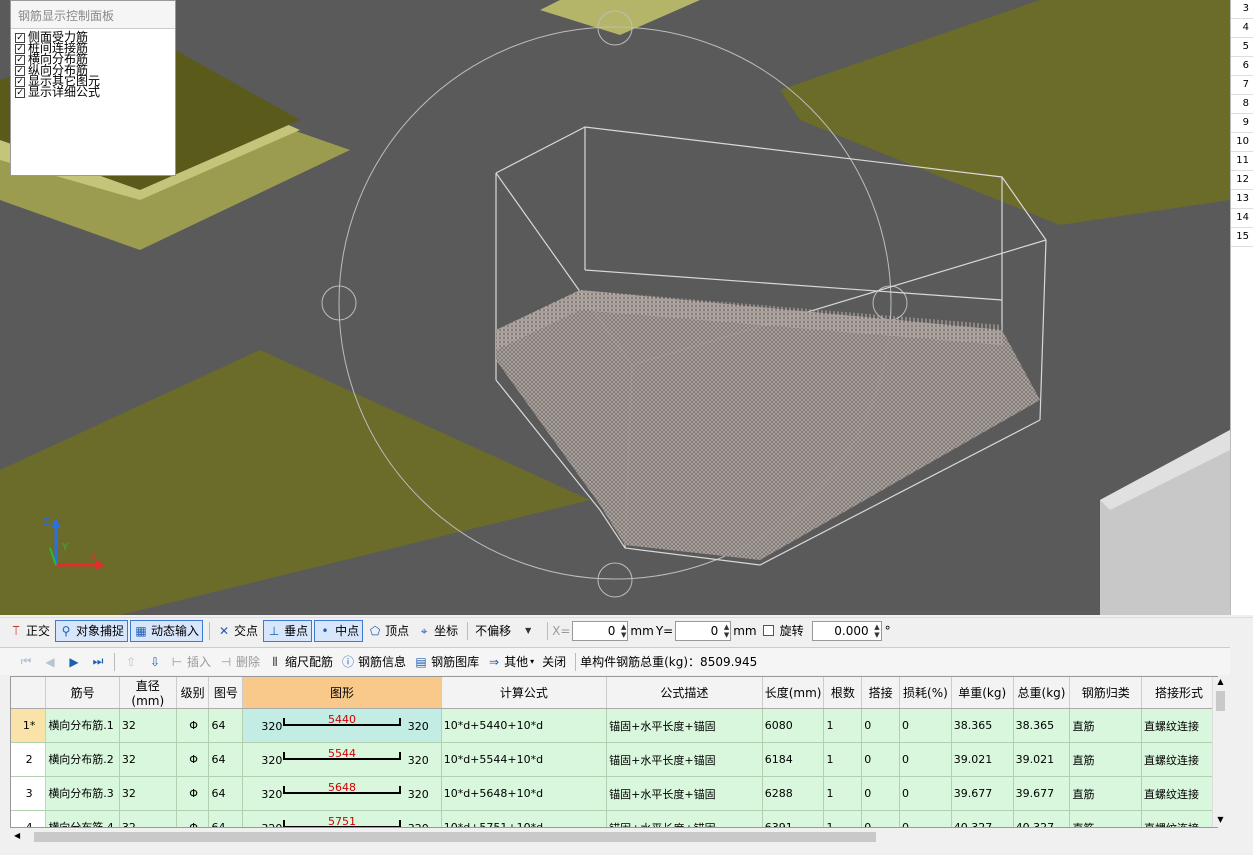 The image size is (1253, 855). Describe the element at coordinates (342, 793) in the screenshot. I see `shape-cell: 320 5648 320` at that location.